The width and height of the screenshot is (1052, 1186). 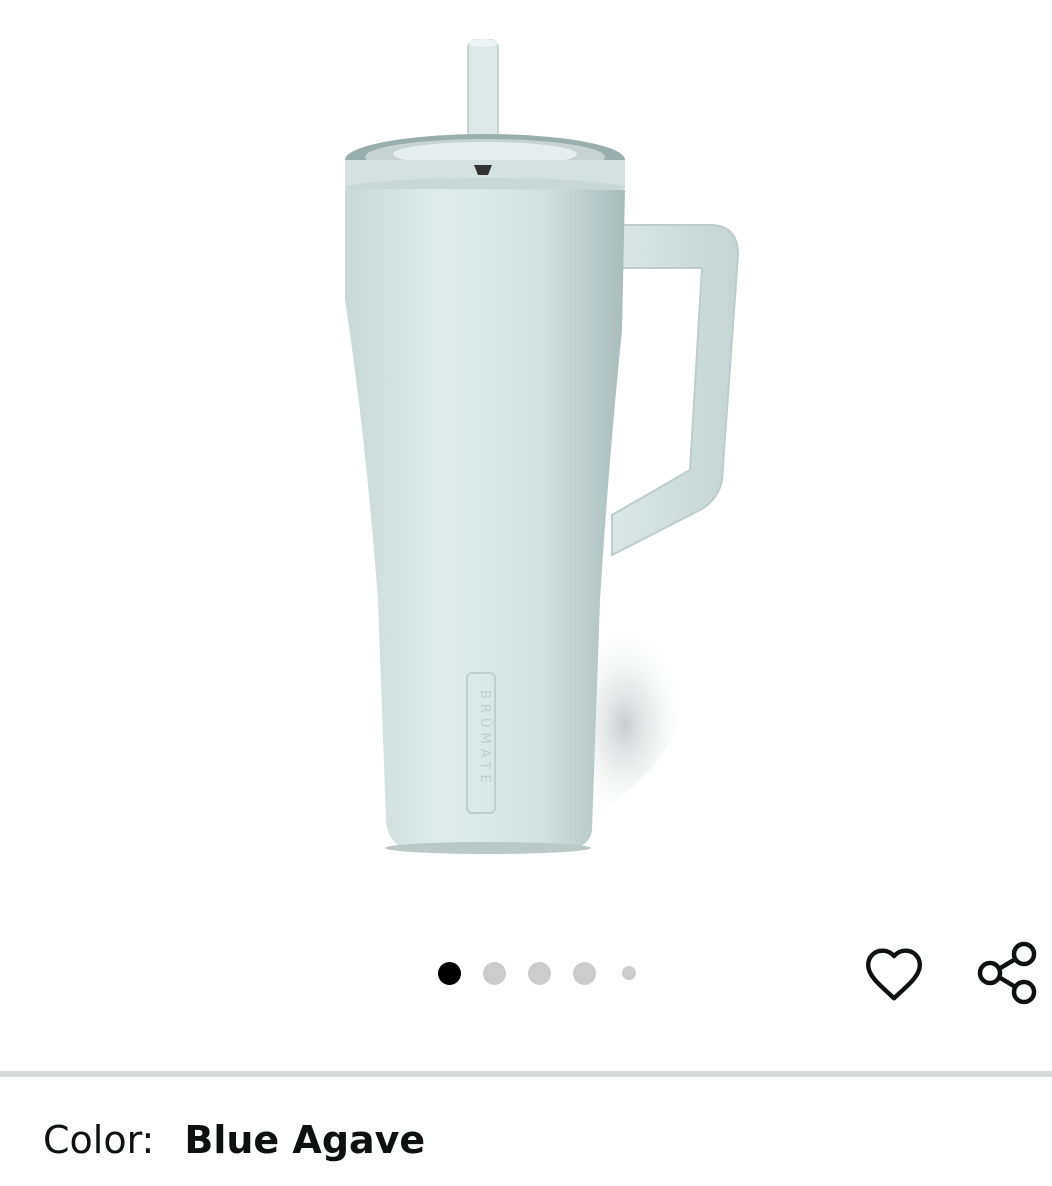 I want to click on share-button, so click(x=1007, y=973).